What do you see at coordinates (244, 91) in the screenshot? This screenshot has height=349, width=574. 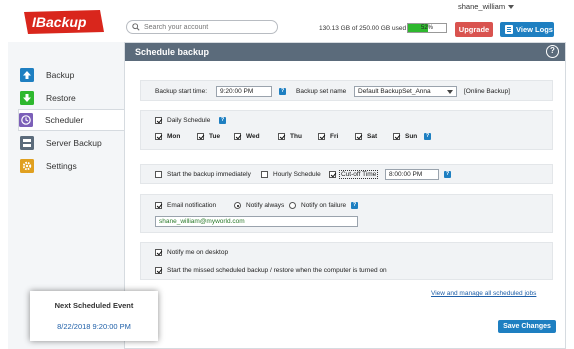 I see `start-time-input: 9:20:00 PM` at bounding box center [244, 91].